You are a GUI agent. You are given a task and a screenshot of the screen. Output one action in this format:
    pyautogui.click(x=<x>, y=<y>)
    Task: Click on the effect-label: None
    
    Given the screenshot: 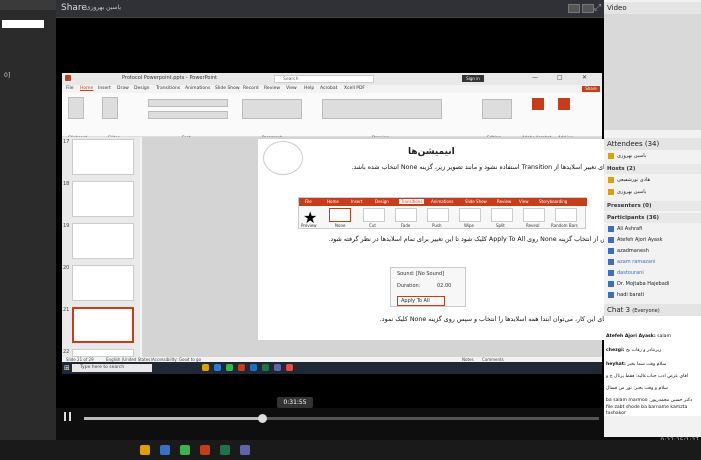 What is the action you would take?
    pyautogui.click(x=340, y=225)
    